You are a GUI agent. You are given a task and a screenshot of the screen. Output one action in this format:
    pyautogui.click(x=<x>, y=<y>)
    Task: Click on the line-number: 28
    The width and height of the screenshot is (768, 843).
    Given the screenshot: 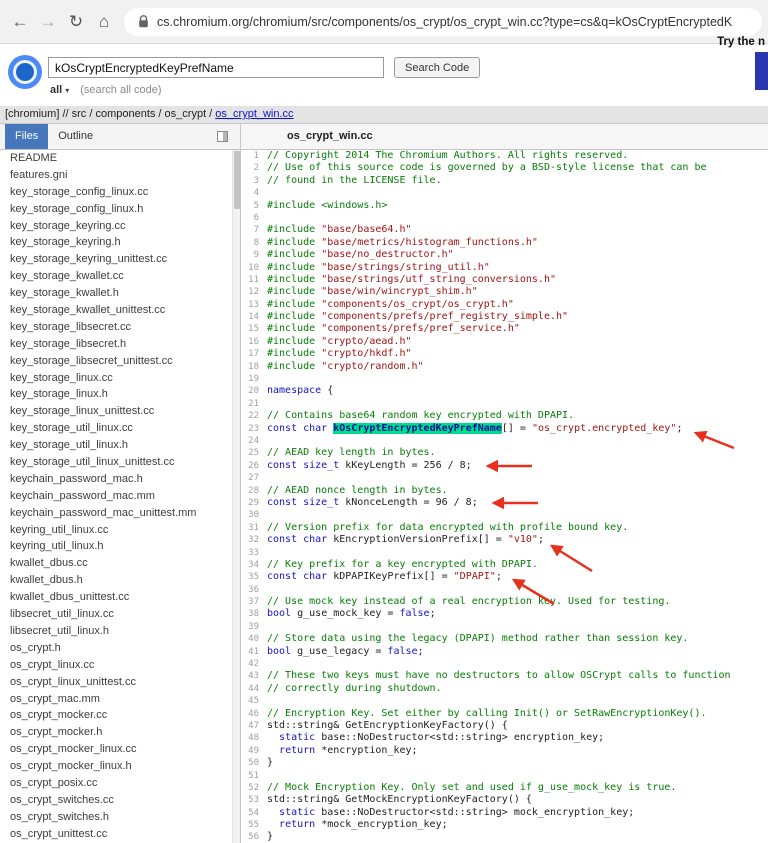 What is the action you would take?
    pyautogui.click(x=254, y=491)
    